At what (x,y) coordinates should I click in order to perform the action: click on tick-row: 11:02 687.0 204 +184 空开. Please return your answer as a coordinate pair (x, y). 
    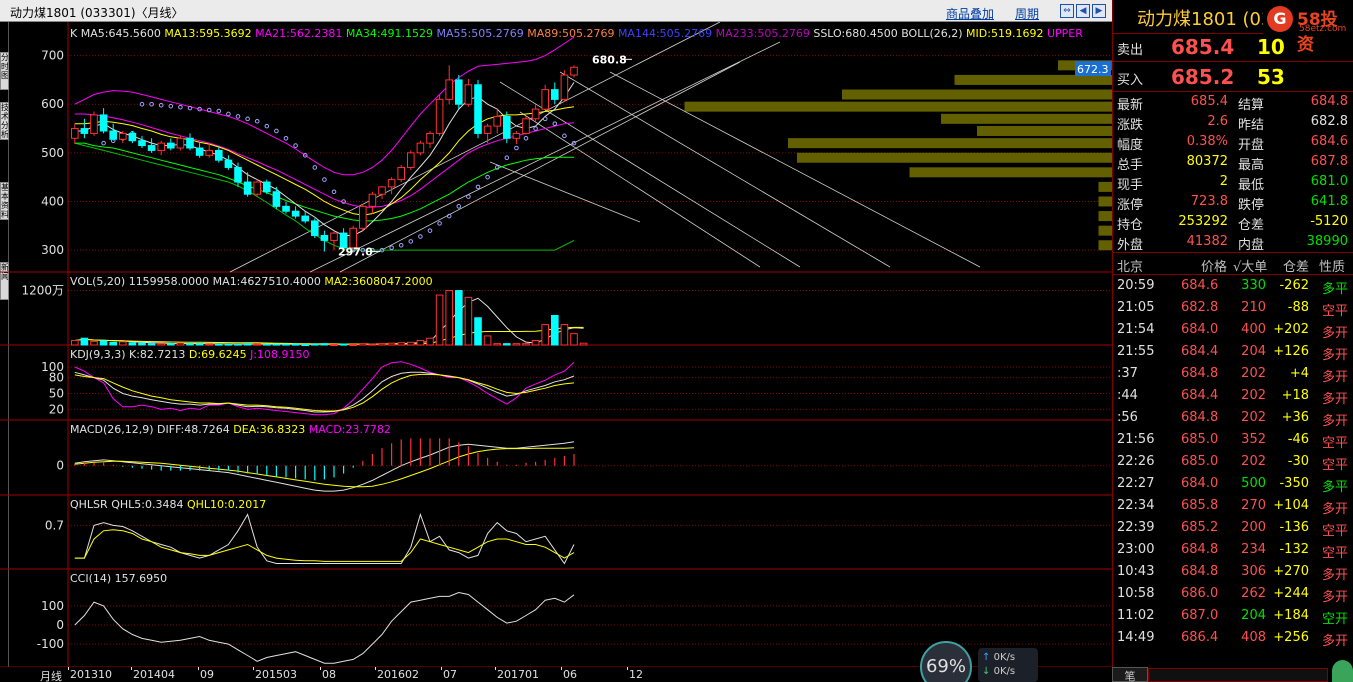
    Looking at the image, I should click on (1233, 617).